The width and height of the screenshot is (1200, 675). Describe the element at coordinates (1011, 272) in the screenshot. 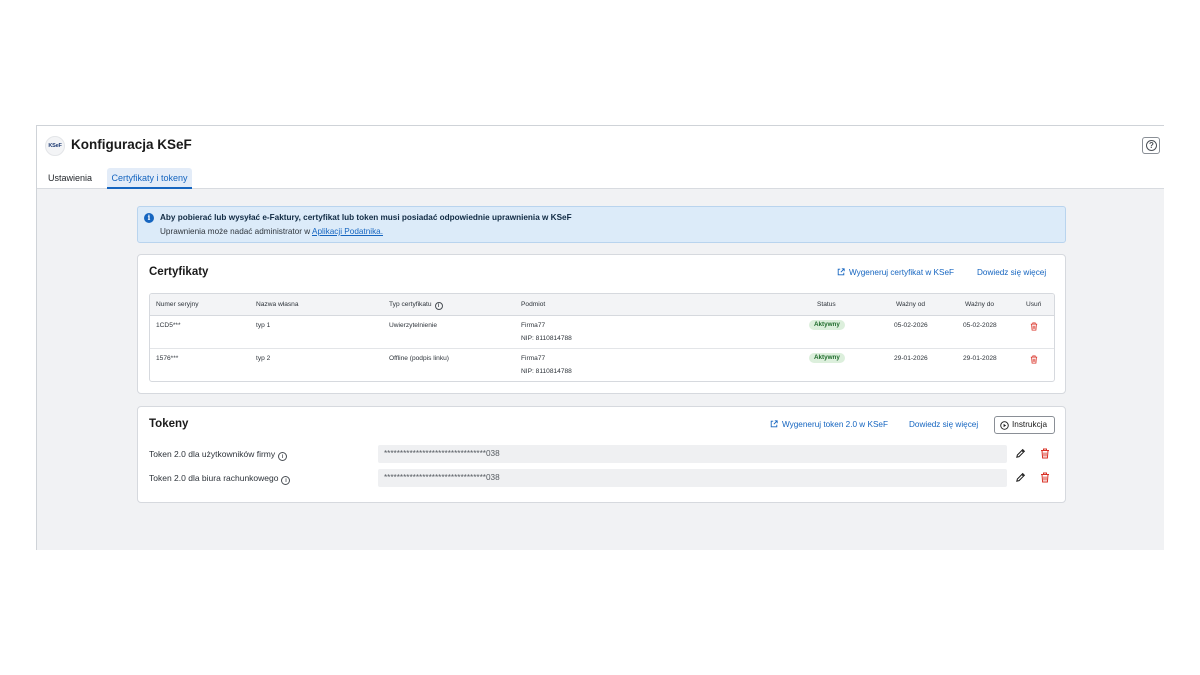

I see `certificates-learn-more-link: Dowiedz się więcej` at that location.